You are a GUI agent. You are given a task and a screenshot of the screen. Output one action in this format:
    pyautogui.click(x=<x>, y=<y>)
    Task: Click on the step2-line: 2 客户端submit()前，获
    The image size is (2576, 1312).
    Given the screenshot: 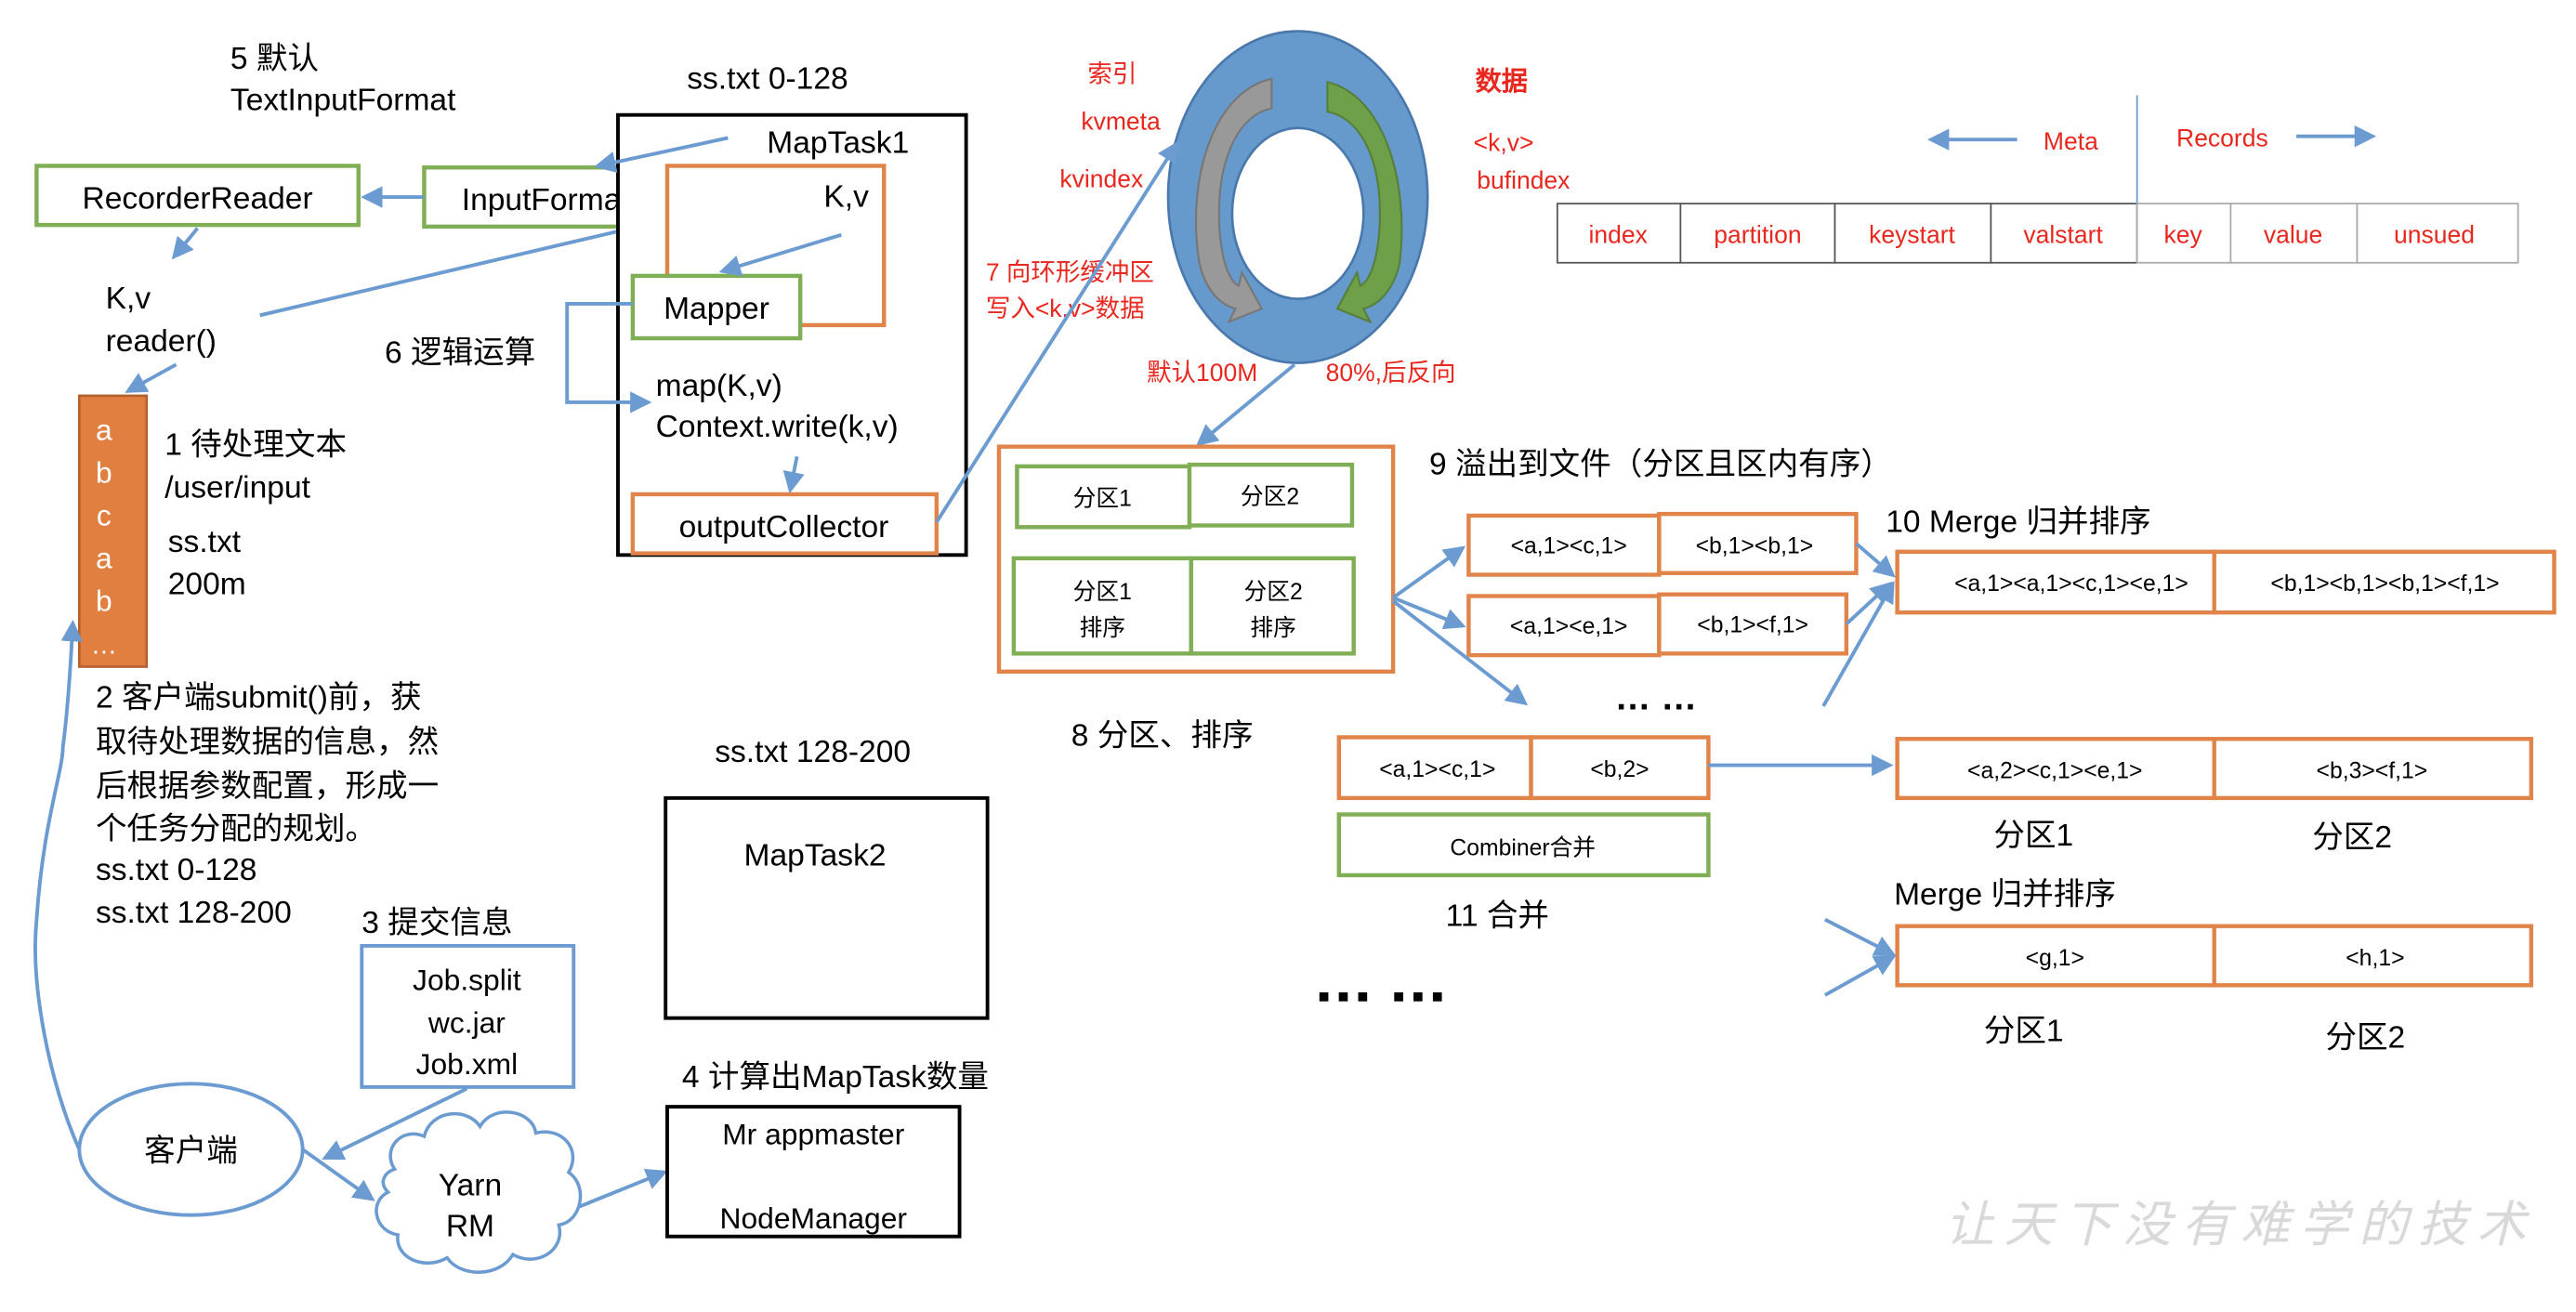 What is the action you would take?
    pyautogui.click(x=259, y=697)
    